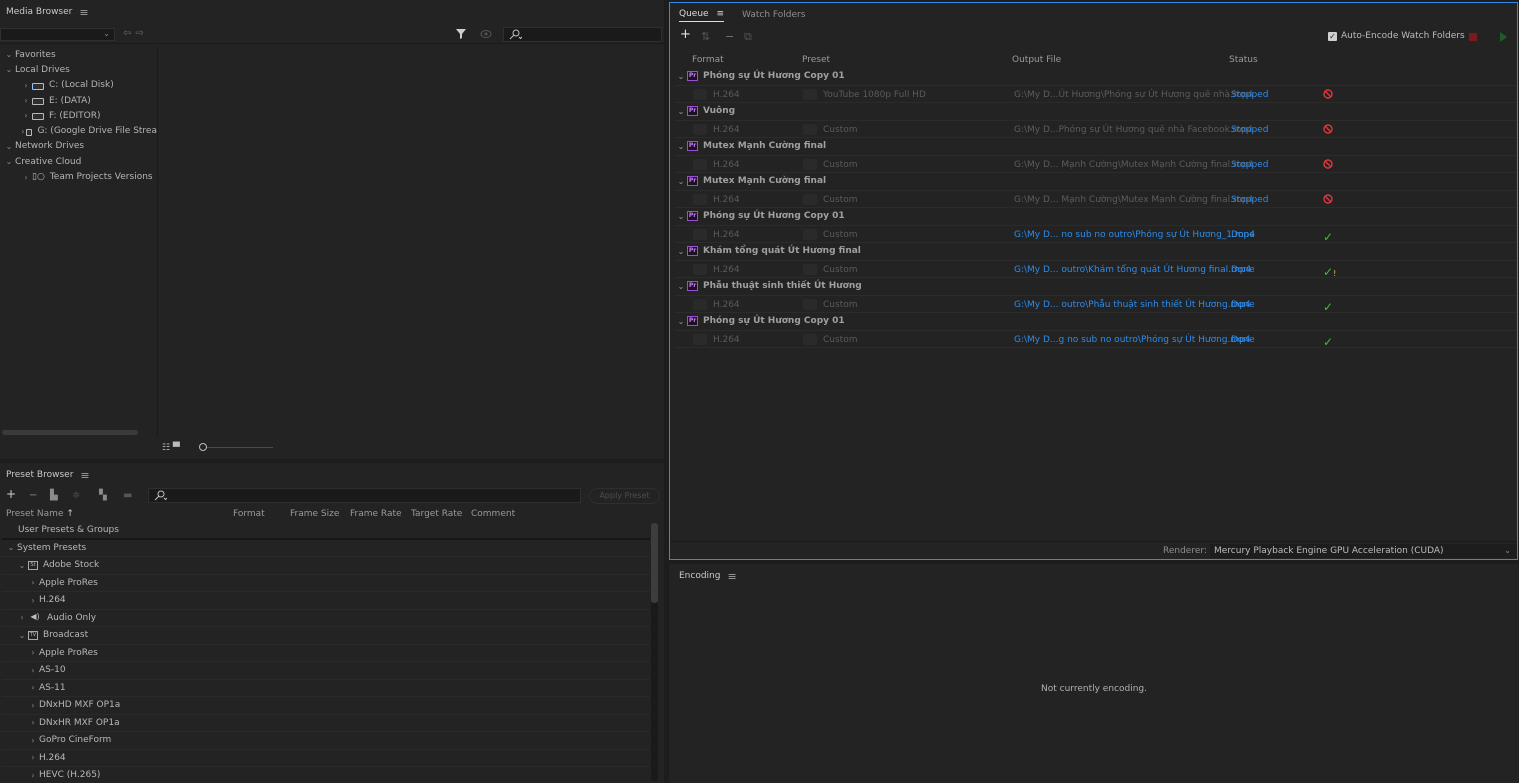 The width and height of the screenshot is (1519, 783). Describe the element at coordinates (171, 448) in the screenshot. I see `list-view-icon: ☷ ▀` at that location.